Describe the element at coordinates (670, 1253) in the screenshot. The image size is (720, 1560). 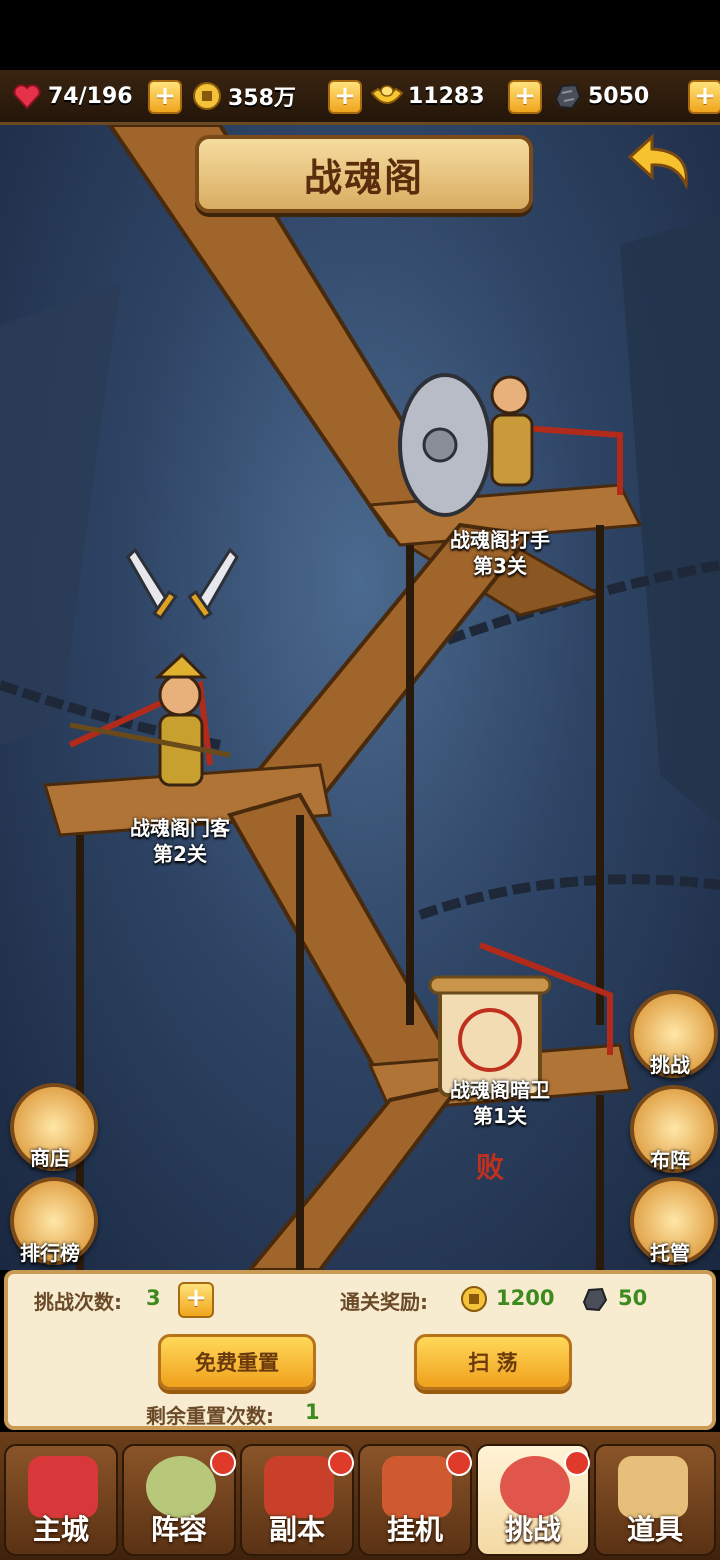
I see `auto-manage-label: 托管` at that location.